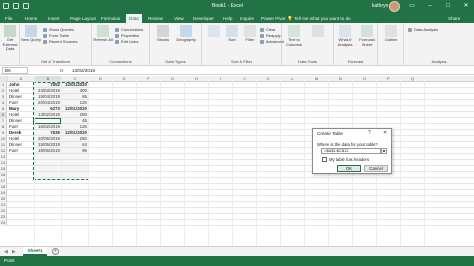 The width and height of the screenshot is (474, 266). I want to click on ok-button: OK, so click(349, 168).